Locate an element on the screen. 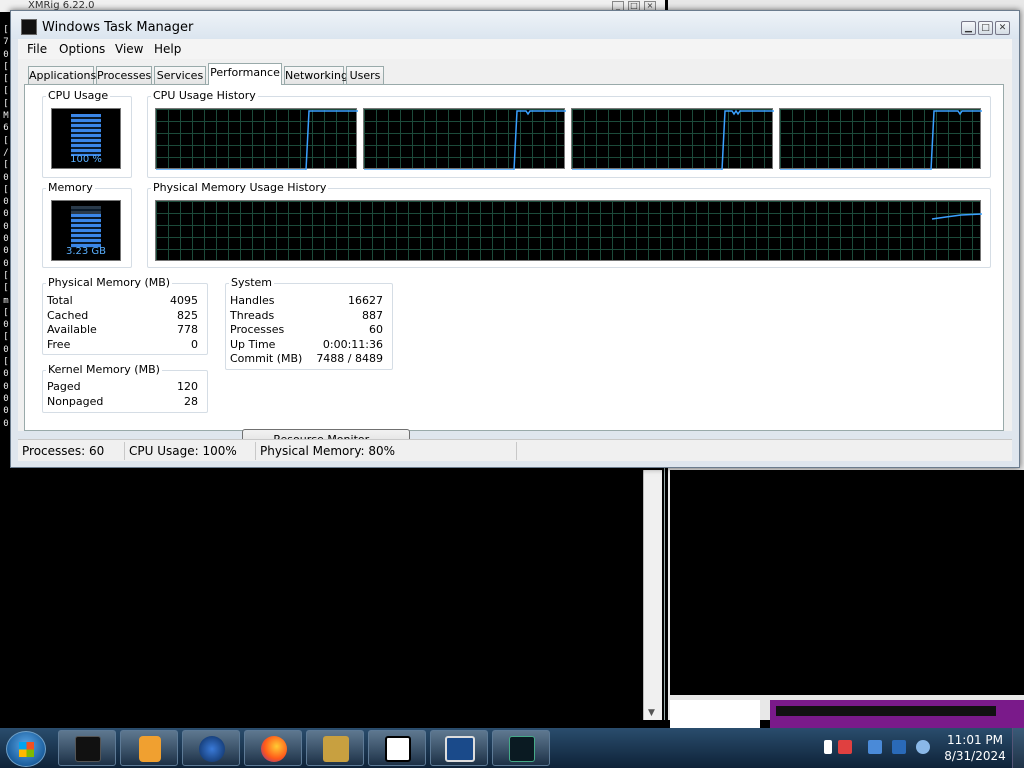 The image size is (1024, 768). cpu-history-label: CPU Usage History is located at coordinates (204, 95).